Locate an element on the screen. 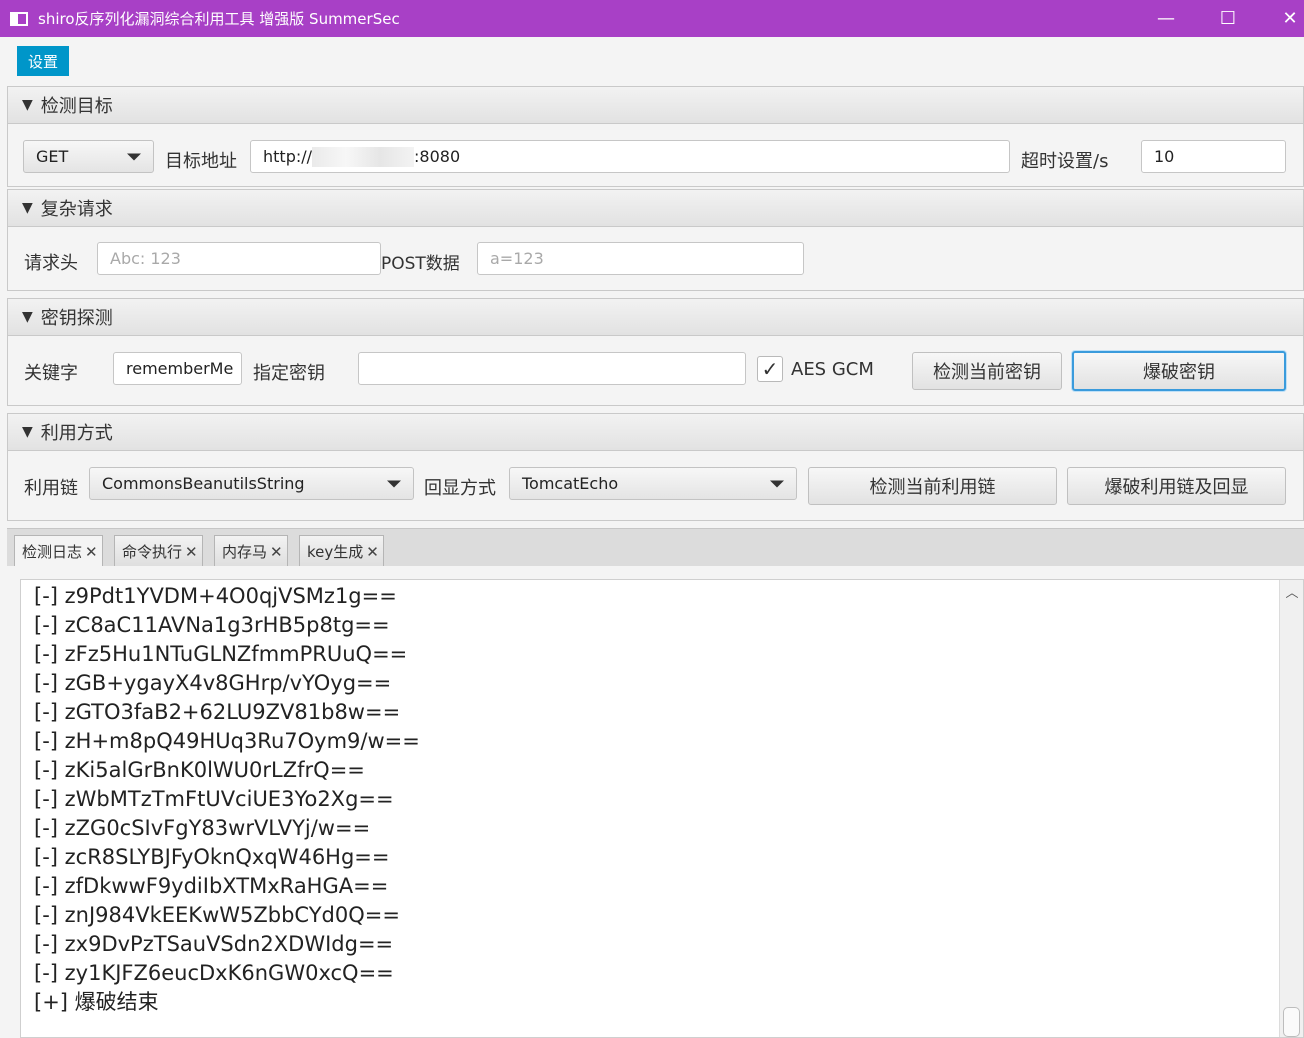  chain-select-value: CommonsBeanutilsString is located at coordinates (203, 483).